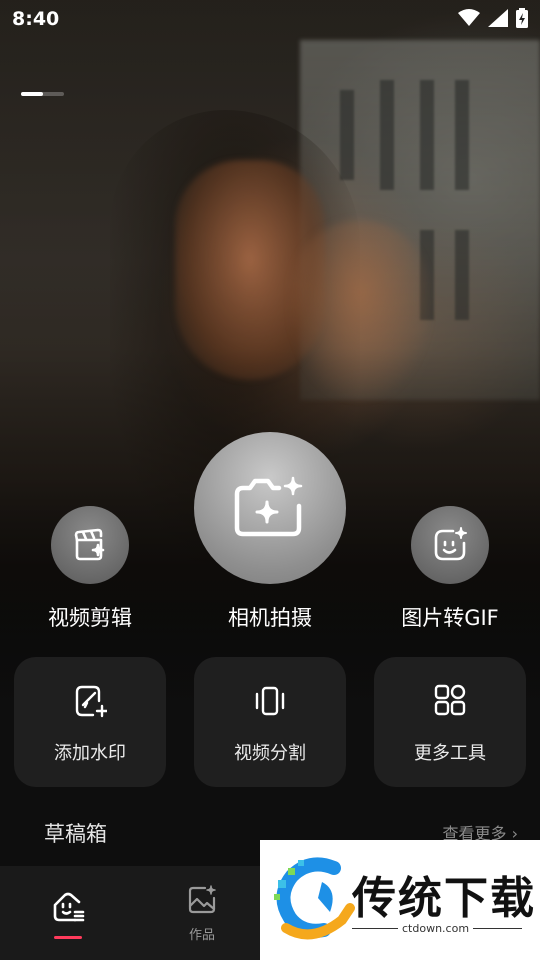  What do you see at coordinates (69, 907) in the screenshot?
I see `home-face-icon` at bounding box center [69, 907].